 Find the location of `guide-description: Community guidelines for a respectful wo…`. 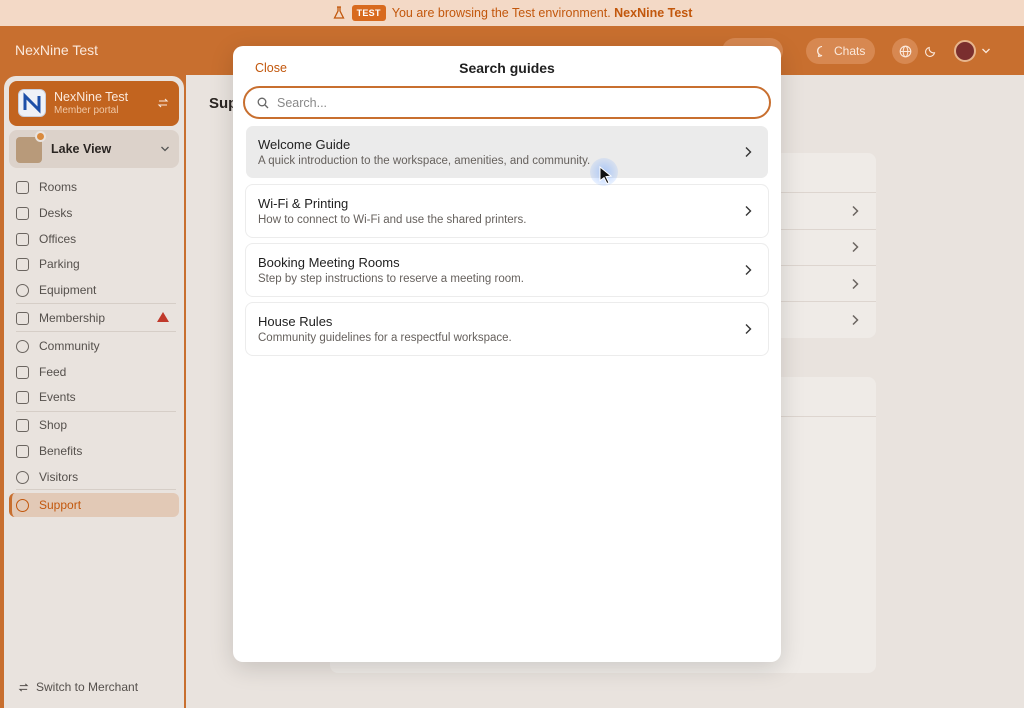

guide-description: Community guidelines for a respectful wo… is located at coordinates (385, 338).